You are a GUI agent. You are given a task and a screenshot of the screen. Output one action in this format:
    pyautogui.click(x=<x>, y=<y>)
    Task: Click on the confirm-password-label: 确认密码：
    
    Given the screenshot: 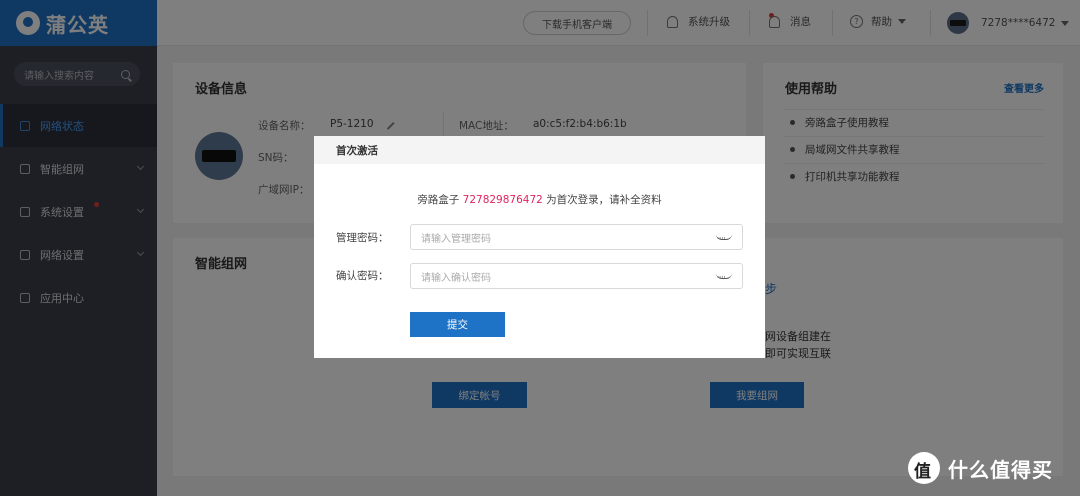 What is the action you would take?
    pyautogui.click(x=362, y=276)
    